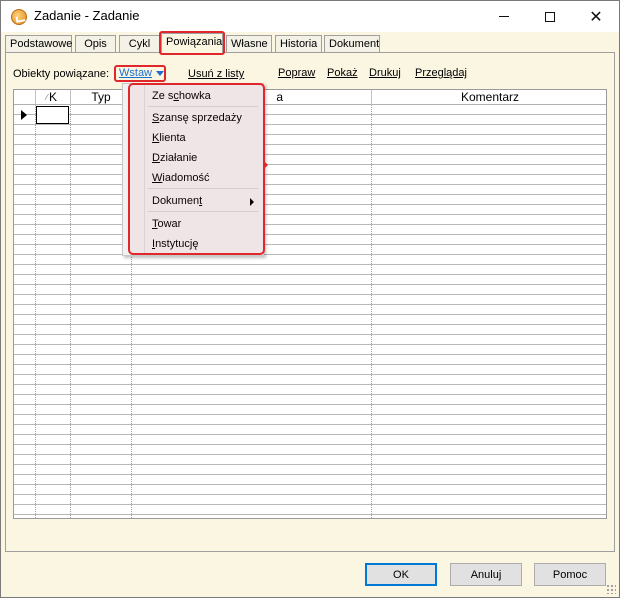 This screenshot has width=620, height=598. I want to click on header-komentarz: Komentarz, so click(489, 97).